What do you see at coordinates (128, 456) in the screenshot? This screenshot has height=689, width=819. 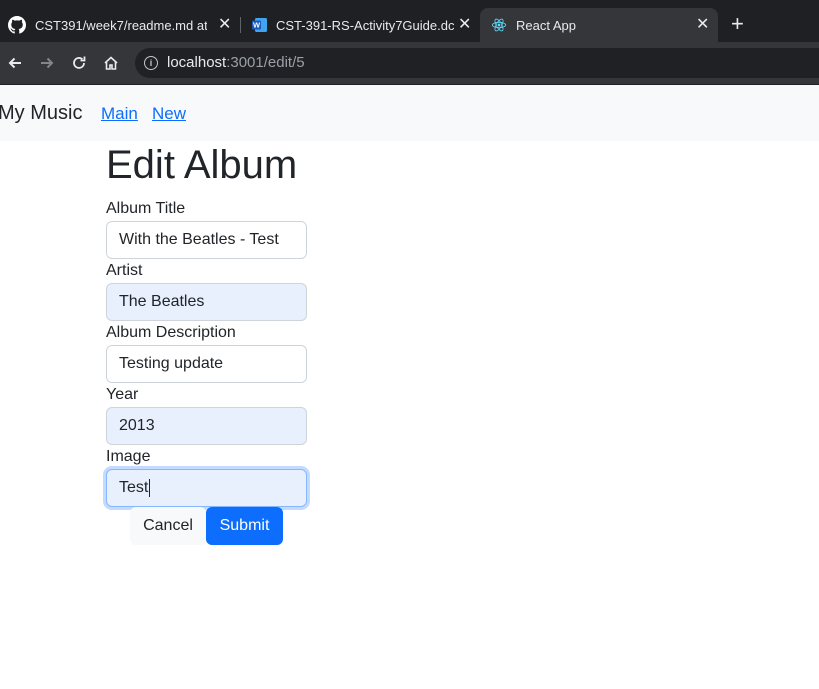 I see `image-label: Image` at bounding box center [128, 456].